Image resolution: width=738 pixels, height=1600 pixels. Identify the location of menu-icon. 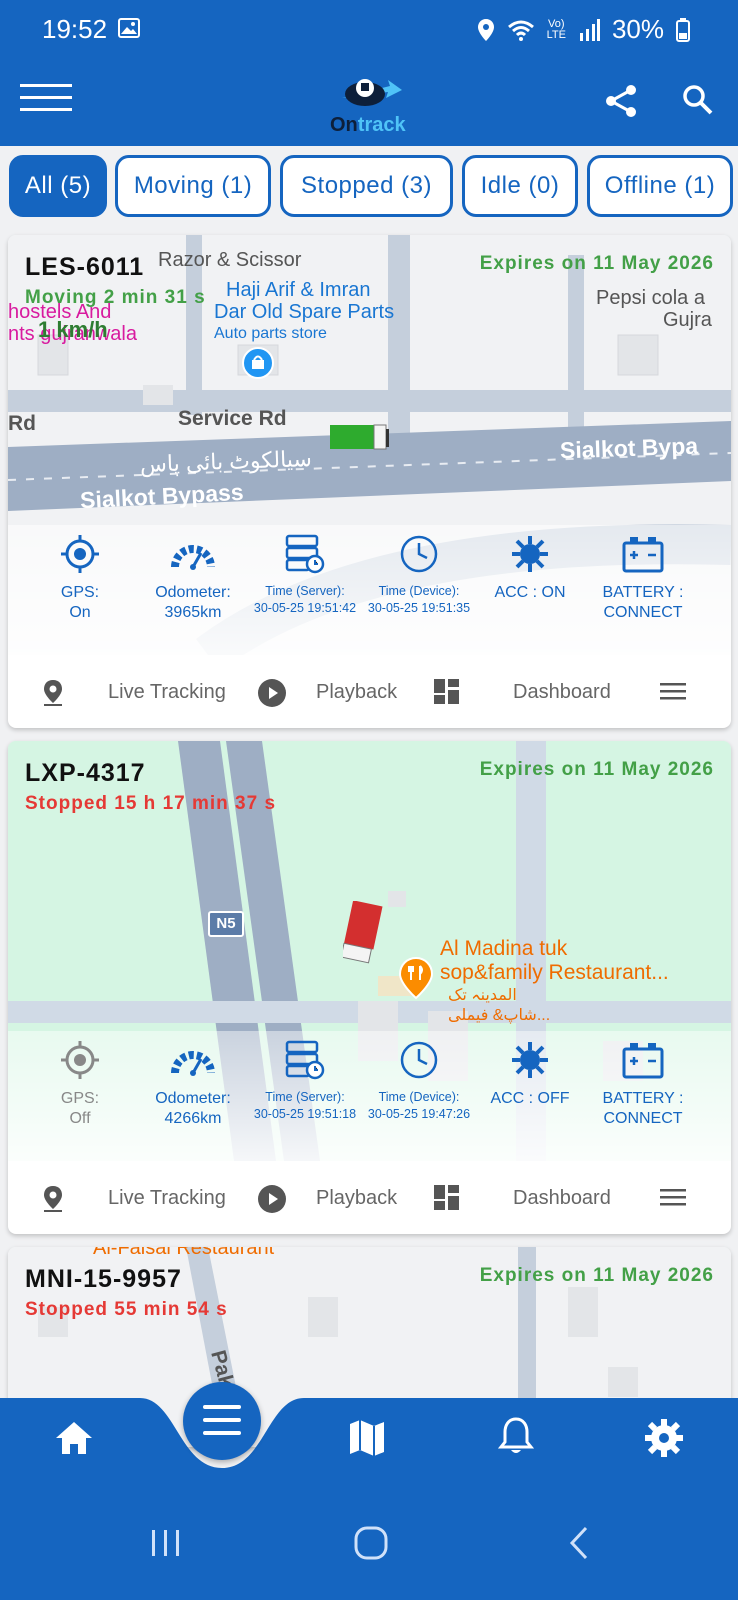
(222, 1420).